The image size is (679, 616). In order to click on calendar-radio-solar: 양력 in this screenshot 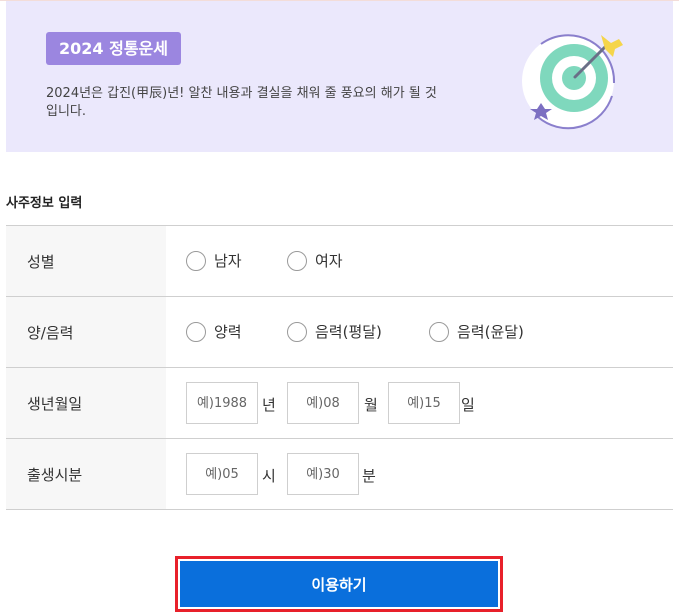, I will do `click(214, 331)`.